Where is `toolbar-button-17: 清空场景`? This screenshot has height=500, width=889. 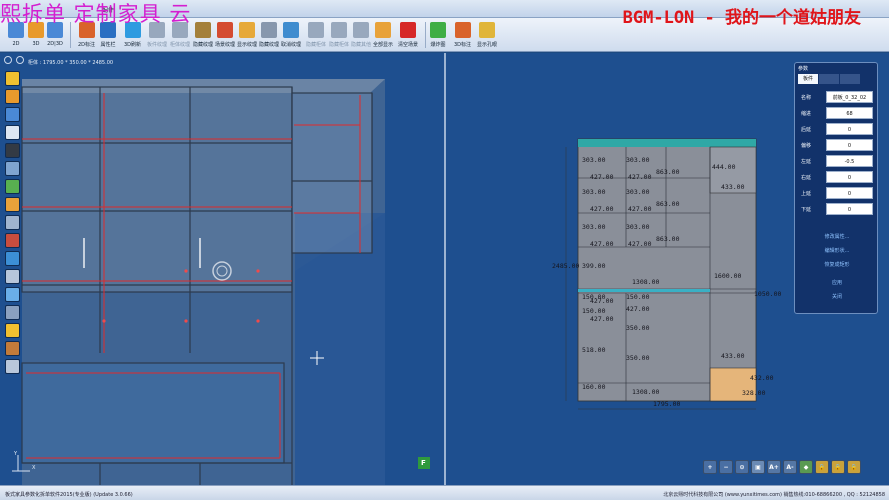 toolbar-button-17: 清空场景 is located at coordinates (408, 35).